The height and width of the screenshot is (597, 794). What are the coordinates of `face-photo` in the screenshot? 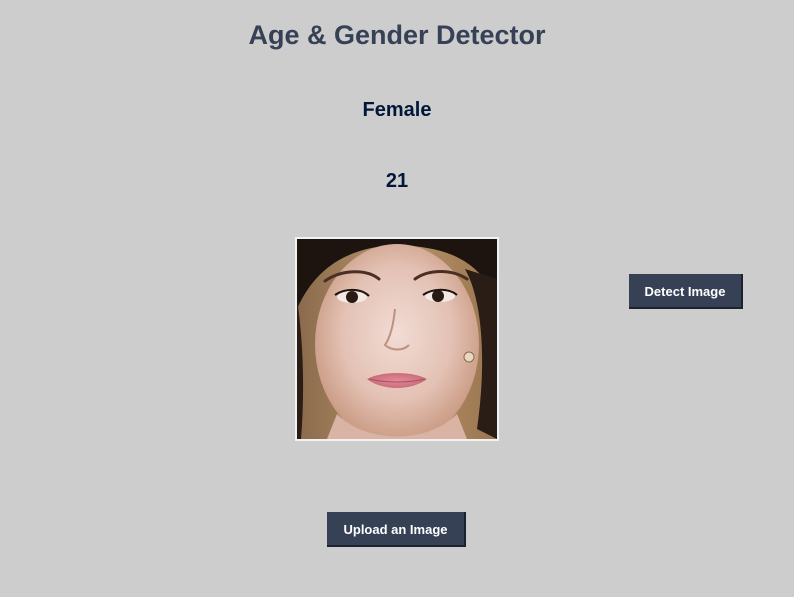 It's located at (397, 339).